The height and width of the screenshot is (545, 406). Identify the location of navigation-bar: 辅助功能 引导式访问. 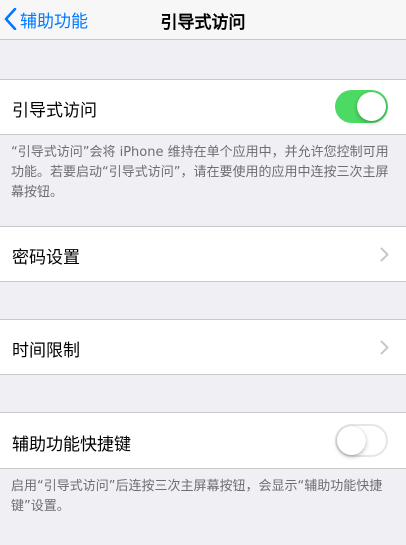
(203, 20).